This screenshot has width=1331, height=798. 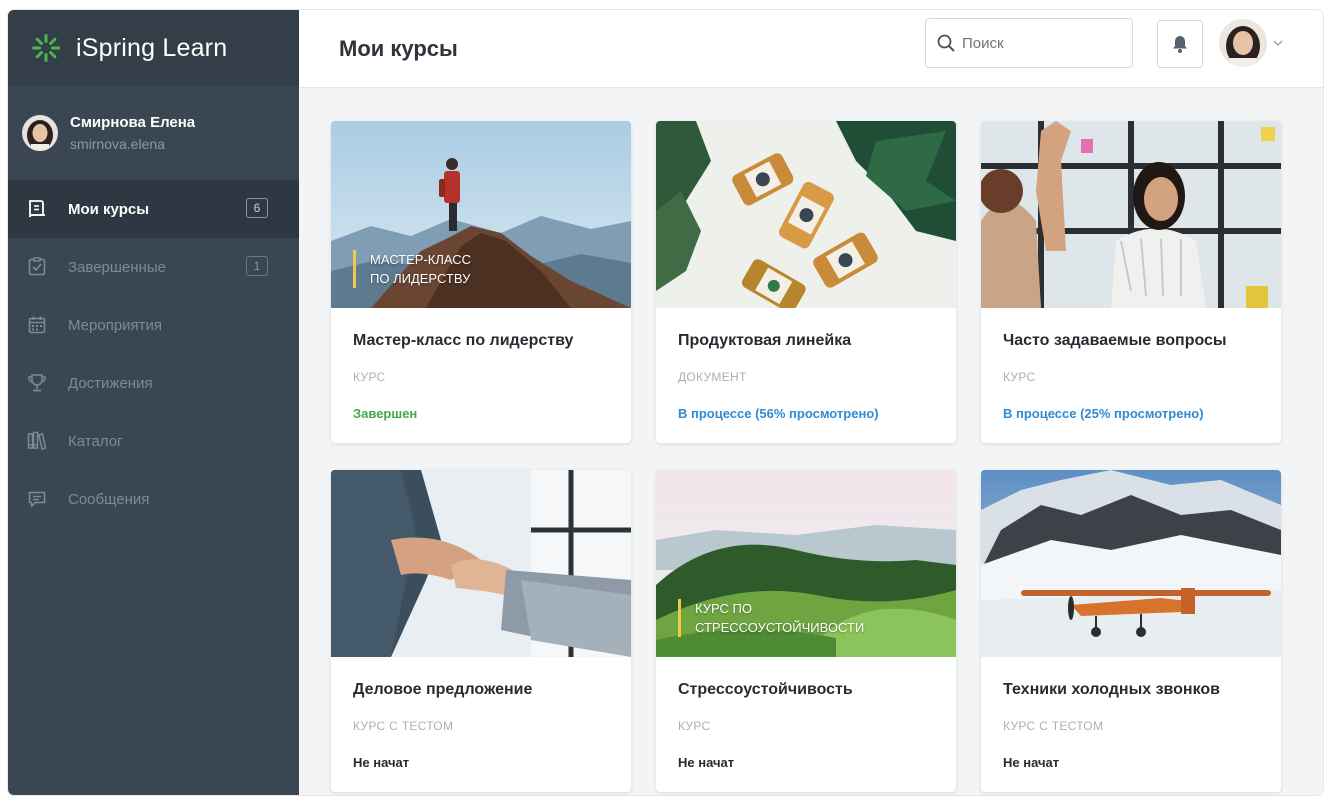 I want to click on course-status: Завершен, so click(x=385, y=413).